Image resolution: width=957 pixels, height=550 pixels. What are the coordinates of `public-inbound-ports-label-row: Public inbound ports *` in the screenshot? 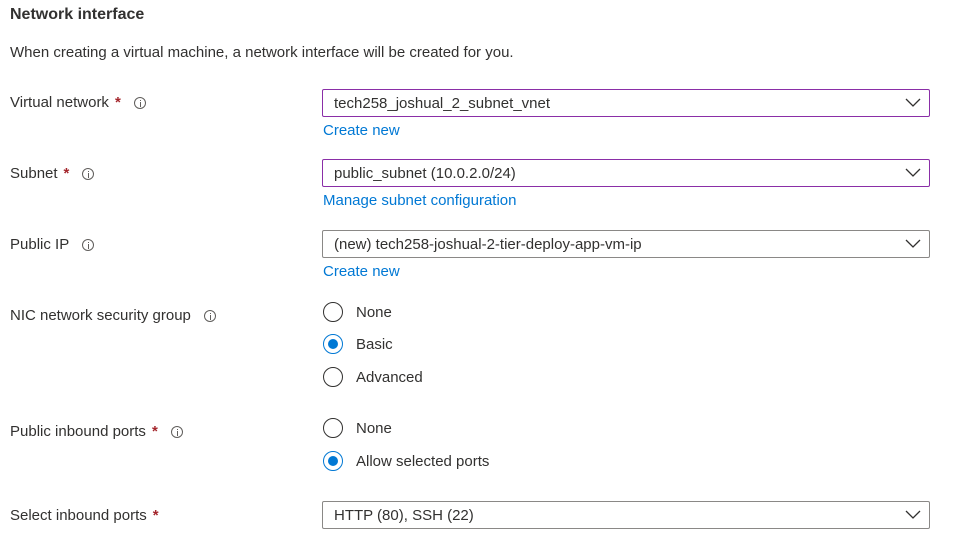 It's located at (96, 431).